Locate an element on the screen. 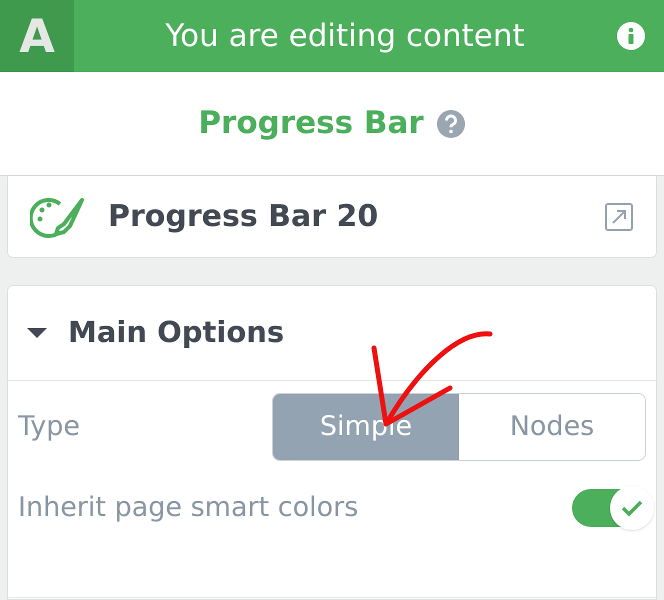 This screenshot has height=600, width=664. element-title: Progress Bar is located at coordinates (311, 124).